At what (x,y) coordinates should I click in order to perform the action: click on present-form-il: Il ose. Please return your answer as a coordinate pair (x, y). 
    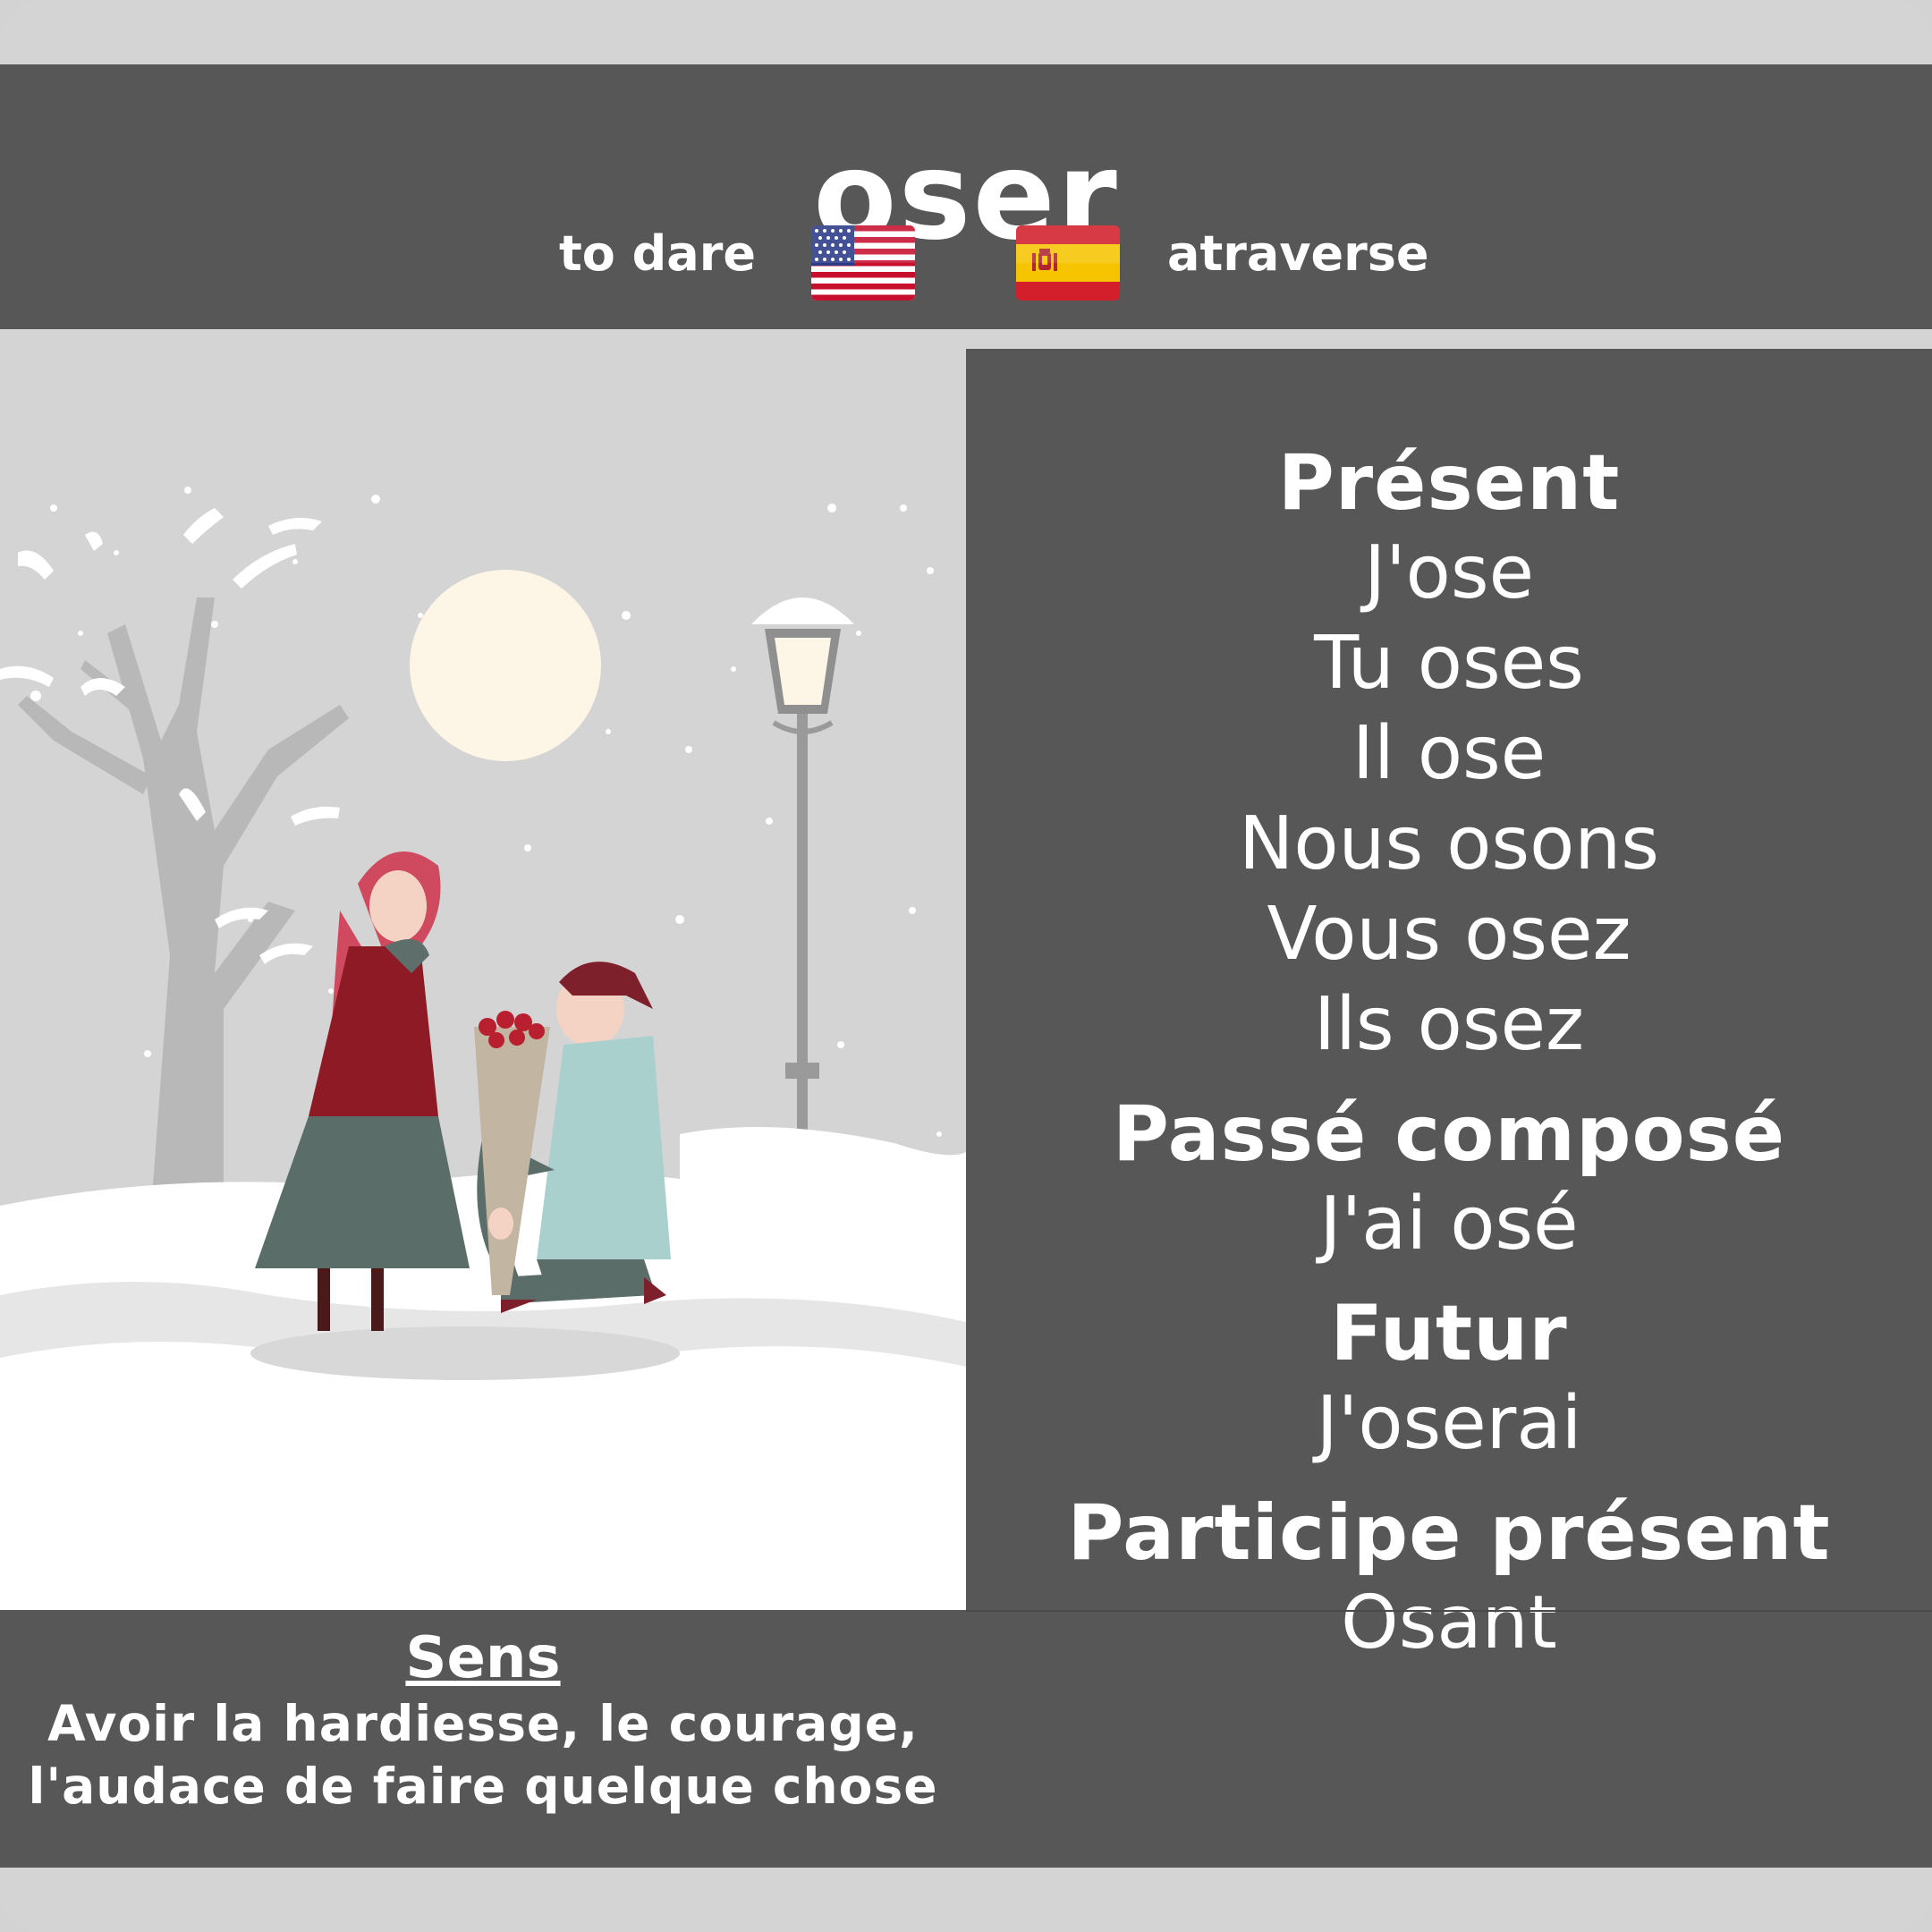
    Looking at the image, I should click on (1449, 753).